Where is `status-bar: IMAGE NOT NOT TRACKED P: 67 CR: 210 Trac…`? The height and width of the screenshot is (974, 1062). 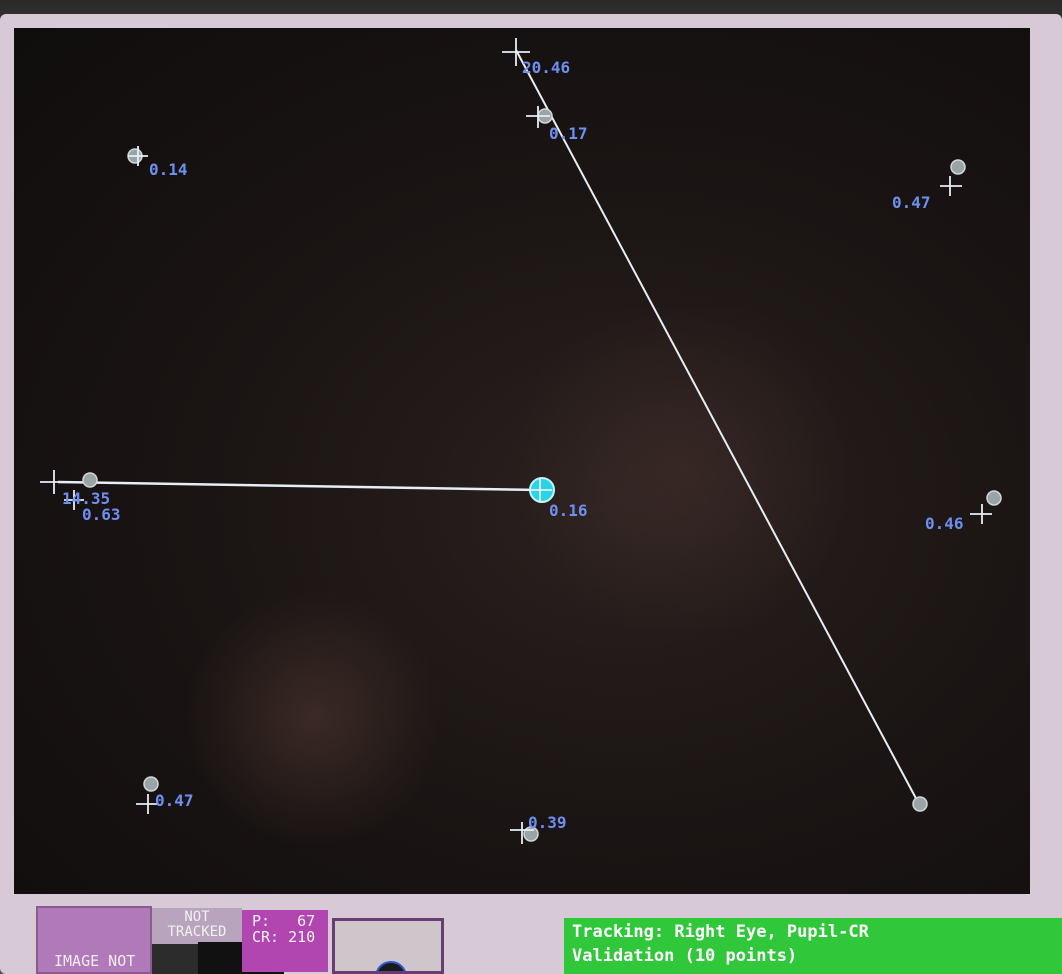
status-bar: IMAGE NOT NOT TRACKED P: 67 CR: 210 Trac… is located at coordinates (546, 938).